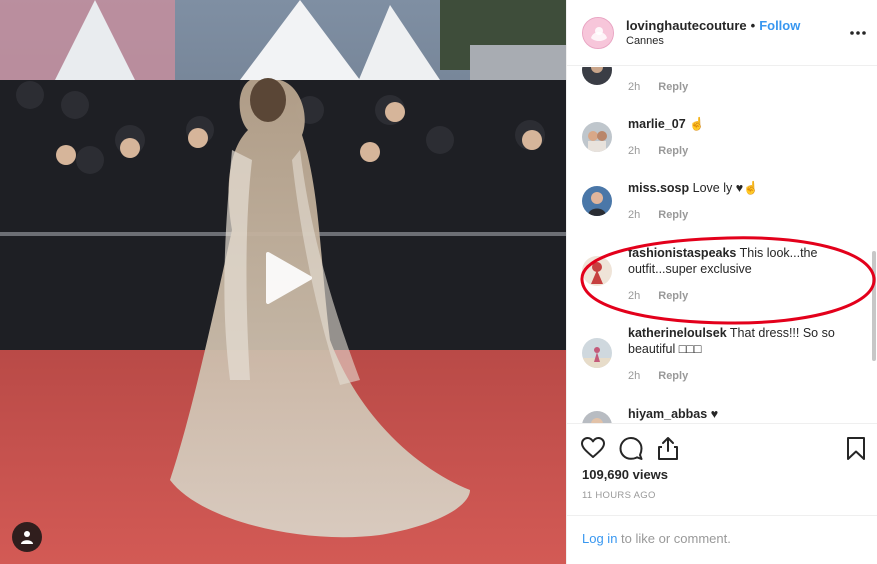 The height and width of the screenshot is (564, 877). I want to click on login-prompt: Log in to like or comment., so click(722, 539).